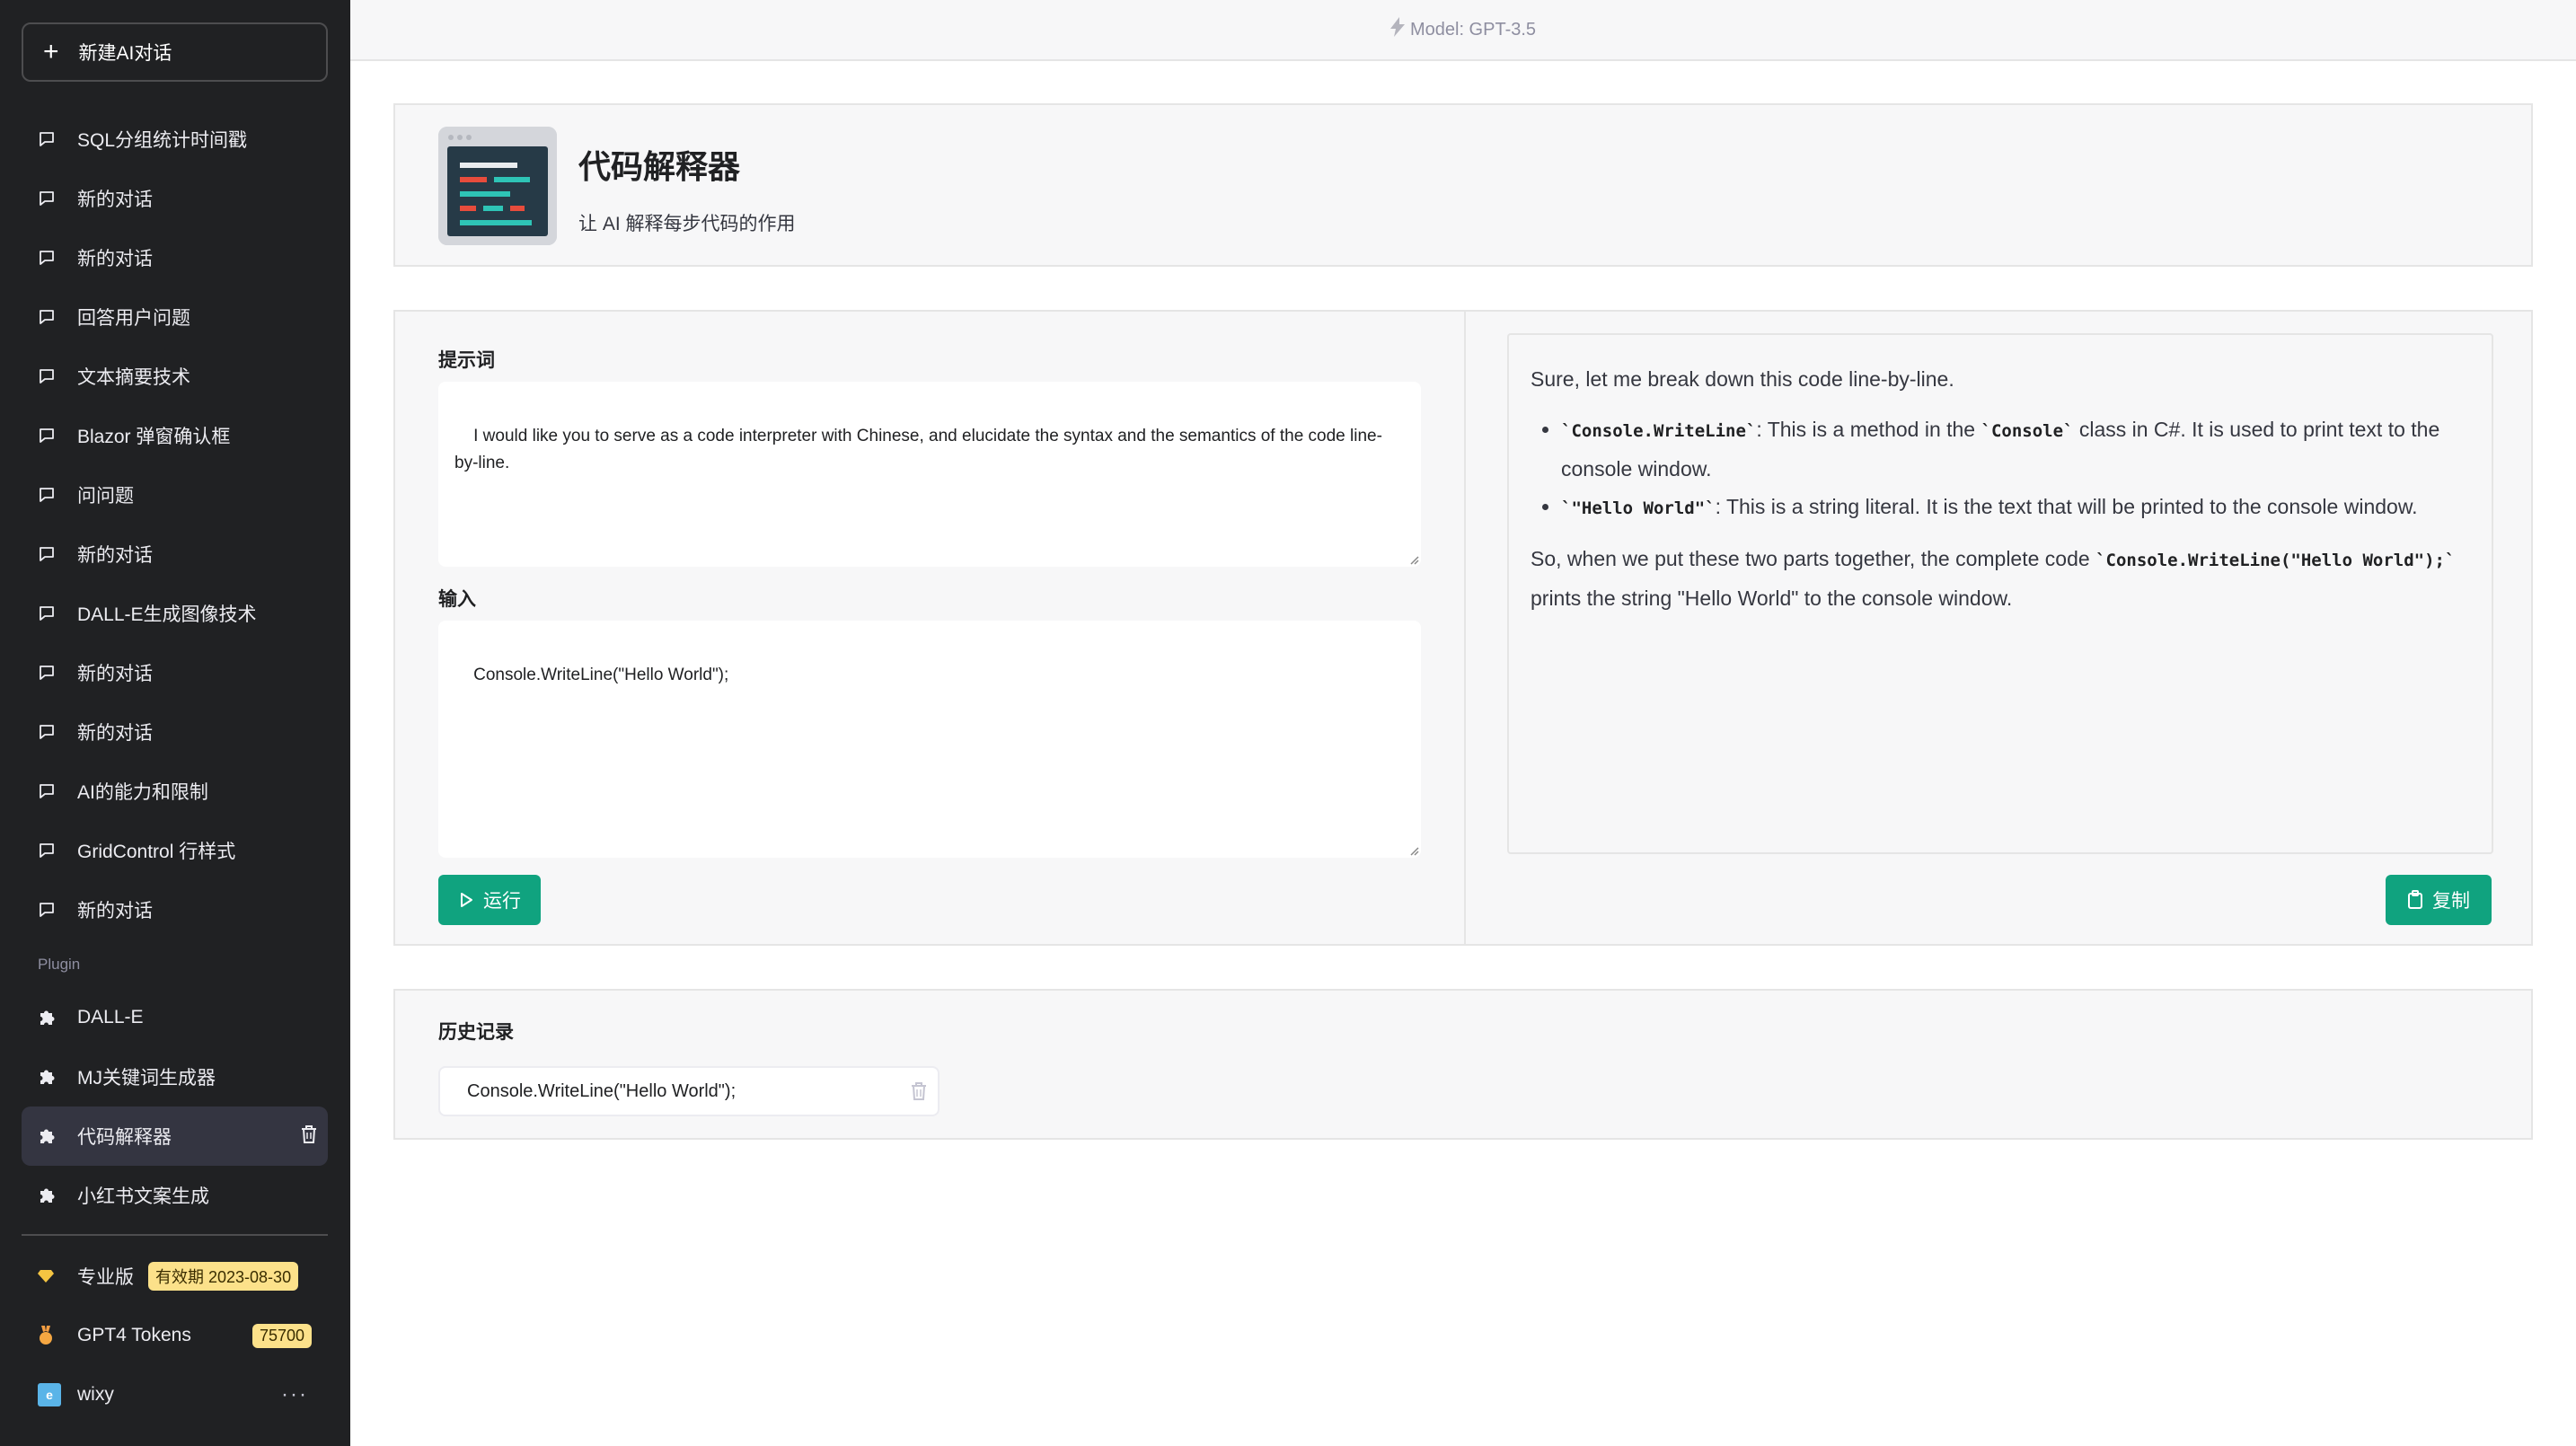  I want to click on plan-label: 专业版, so click(105, 1277).